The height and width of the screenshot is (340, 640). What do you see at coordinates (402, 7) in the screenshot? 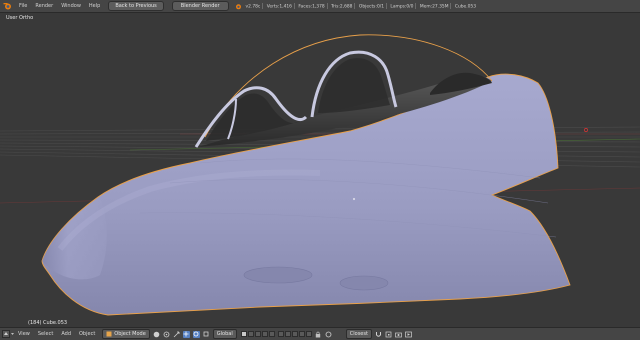
I see `stat-lamps: Lamps:0/0` at bounding box center [402, 7].